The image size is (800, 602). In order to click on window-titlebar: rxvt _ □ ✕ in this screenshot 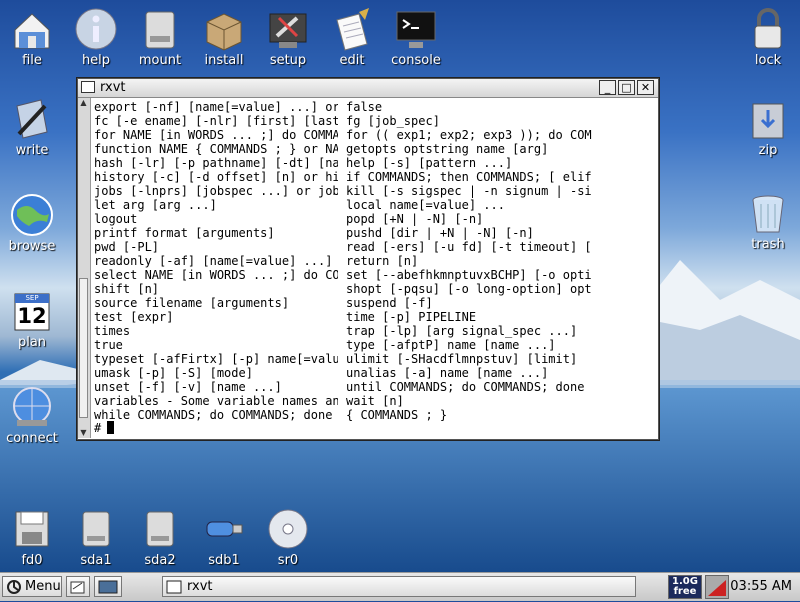, I will do `click(368, 88)`.